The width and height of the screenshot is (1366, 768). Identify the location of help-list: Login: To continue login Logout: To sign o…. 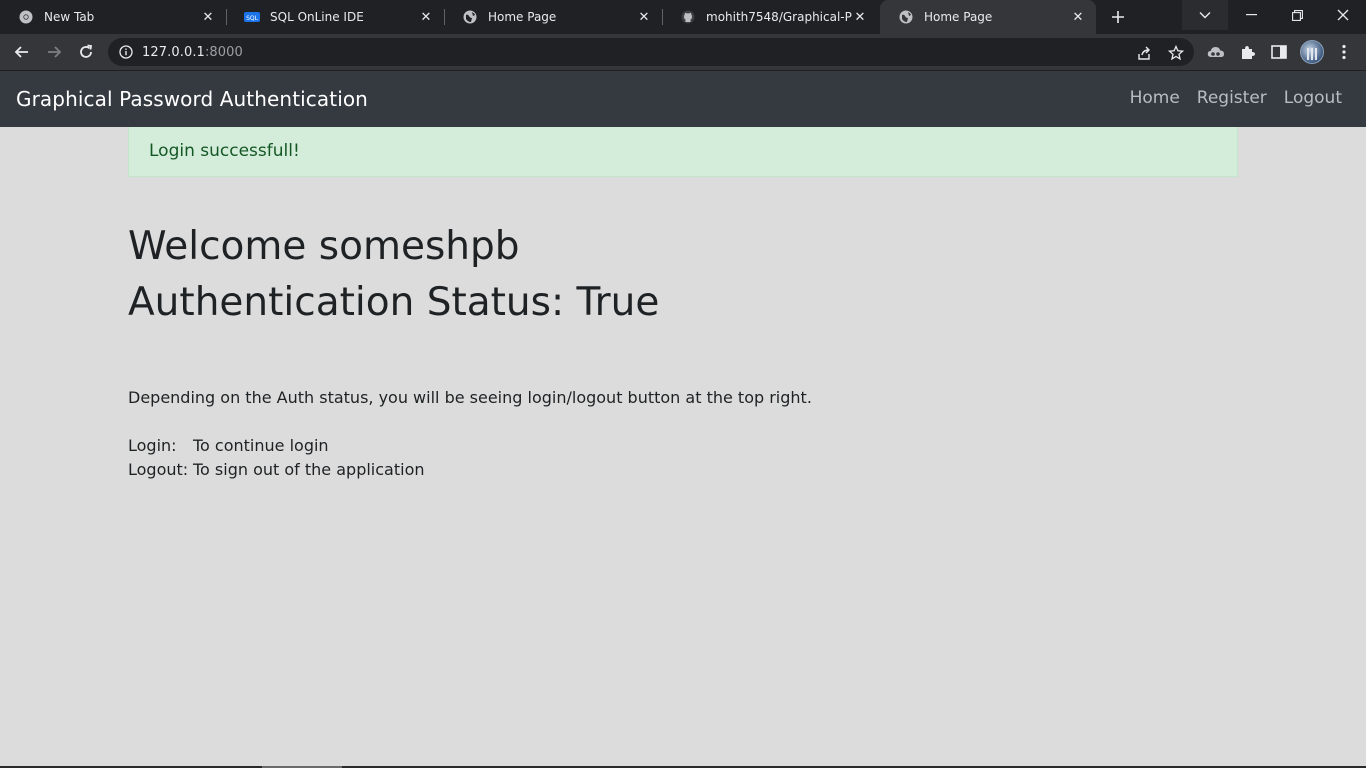
(678, 458).